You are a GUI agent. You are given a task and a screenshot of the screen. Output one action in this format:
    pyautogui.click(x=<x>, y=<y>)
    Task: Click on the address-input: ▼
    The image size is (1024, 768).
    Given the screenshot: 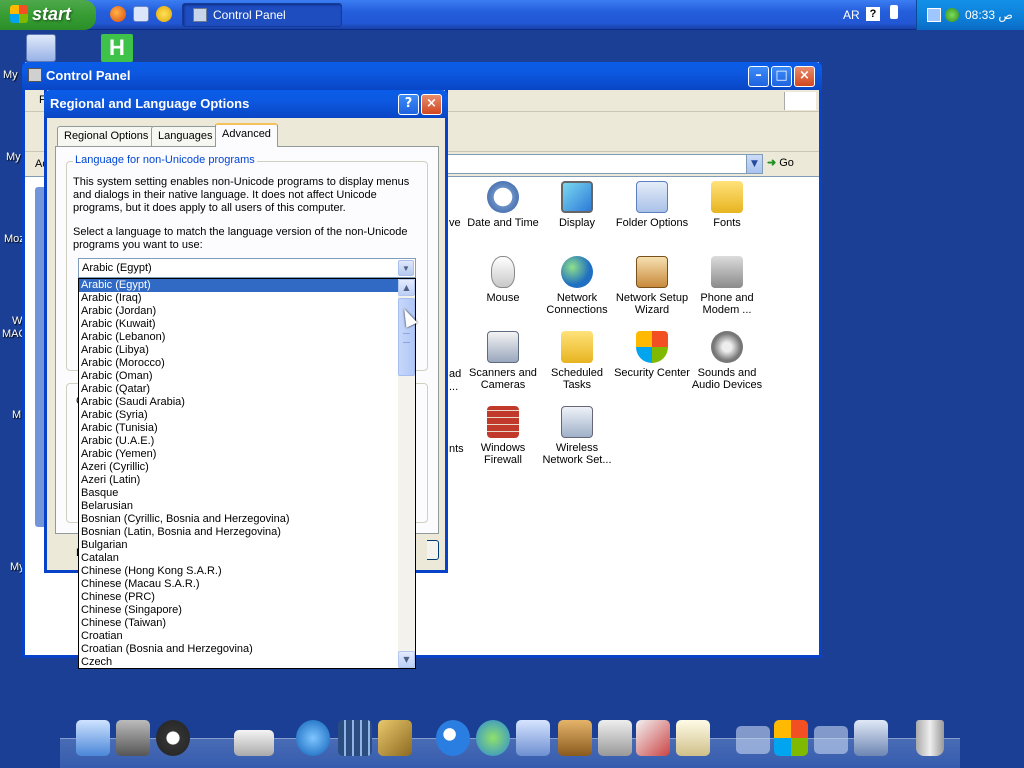 What is the action you would take?
    pyautogui.click(x=604, y=164)
    